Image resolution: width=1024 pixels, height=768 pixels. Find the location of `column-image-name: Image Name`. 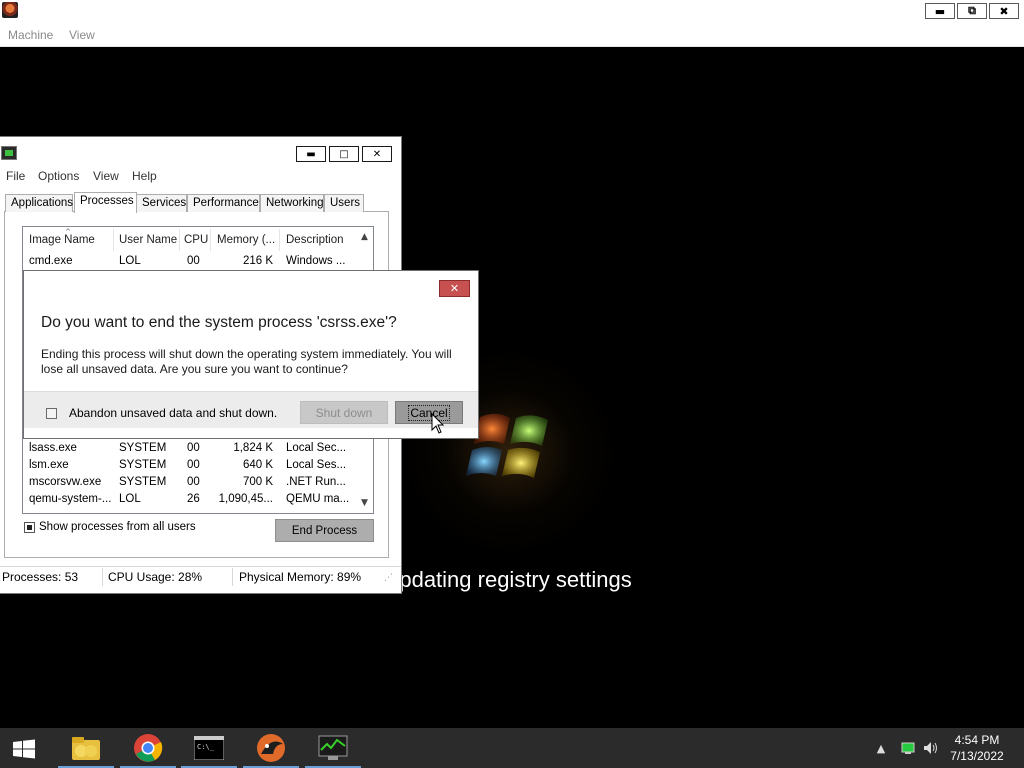

column-image-name: Image Name is located at coordinates (62, 240).